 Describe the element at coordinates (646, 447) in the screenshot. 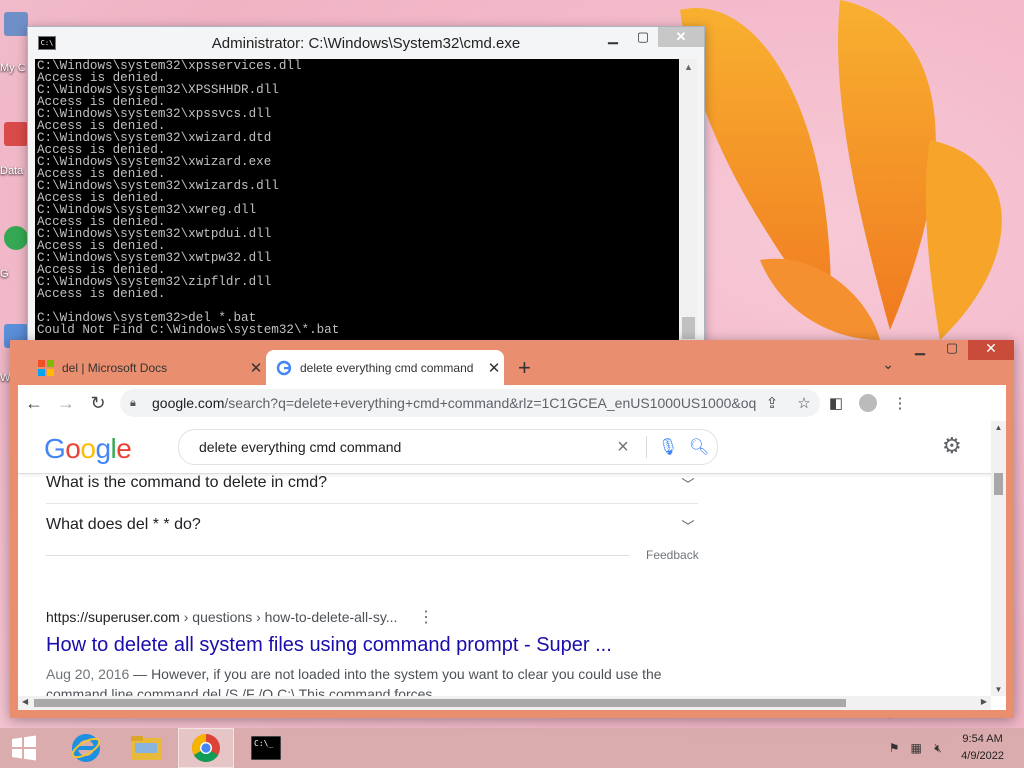

I see `search-divider` at that location.